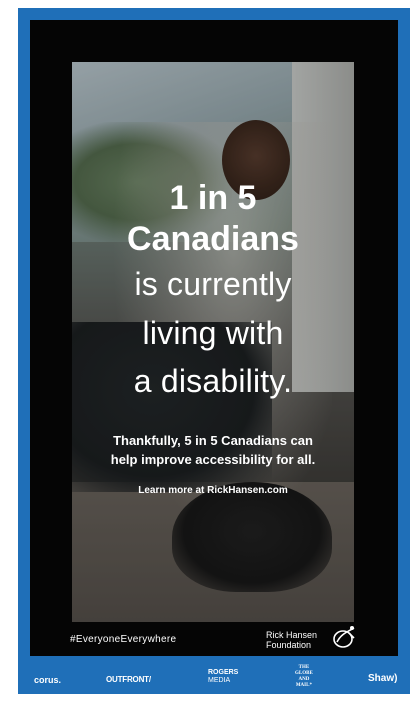 This screenshot has width=418, height=702. Describe the element at coordinates (213, 198) in the screenshot. I see `headline-line-1: 1 in 5` at that location.